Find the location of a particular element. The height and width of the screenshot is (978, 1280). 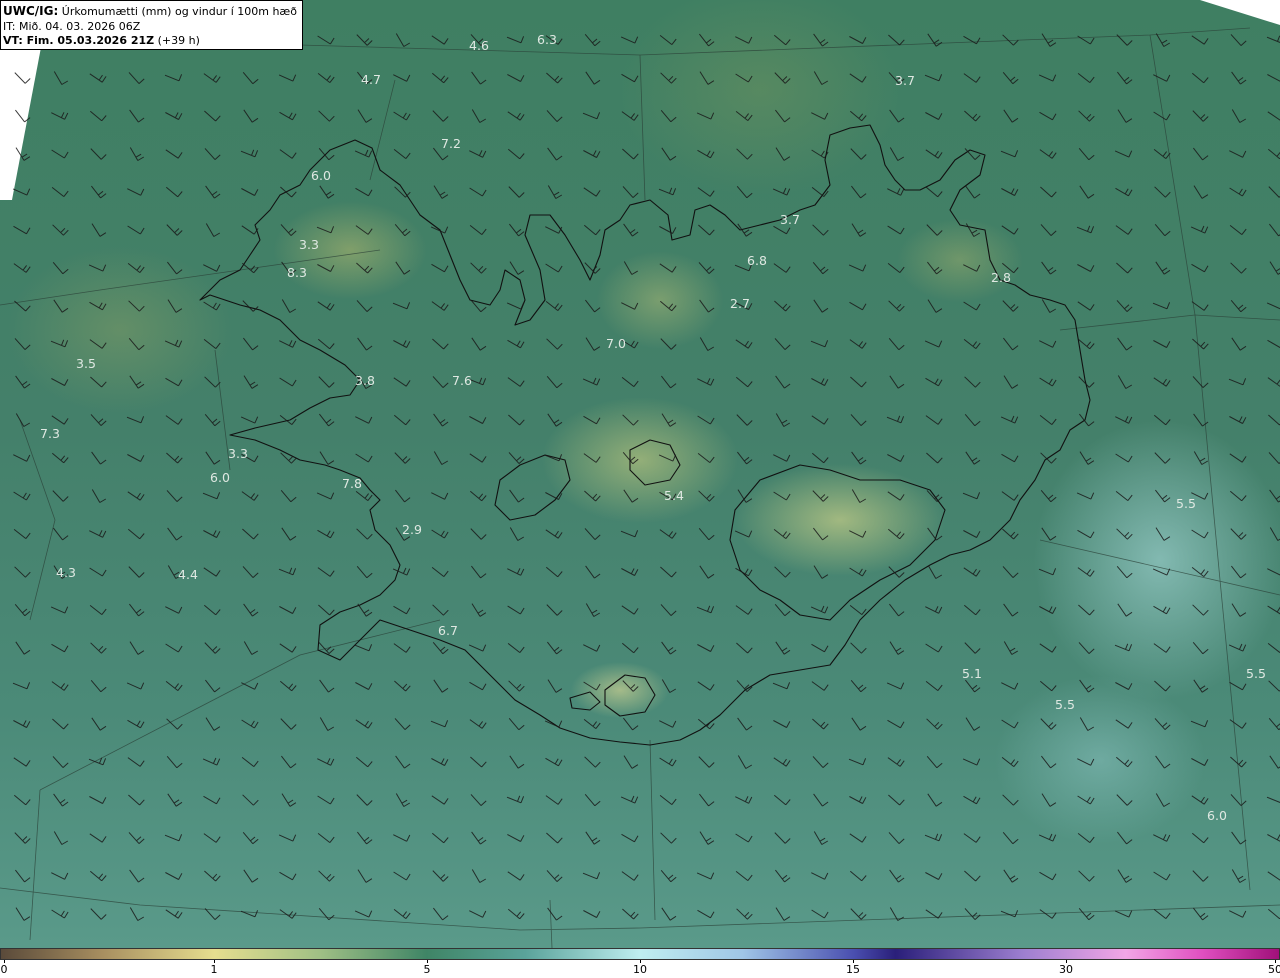

map-value-label: 2.8 is located at coordinates (1001, 277).